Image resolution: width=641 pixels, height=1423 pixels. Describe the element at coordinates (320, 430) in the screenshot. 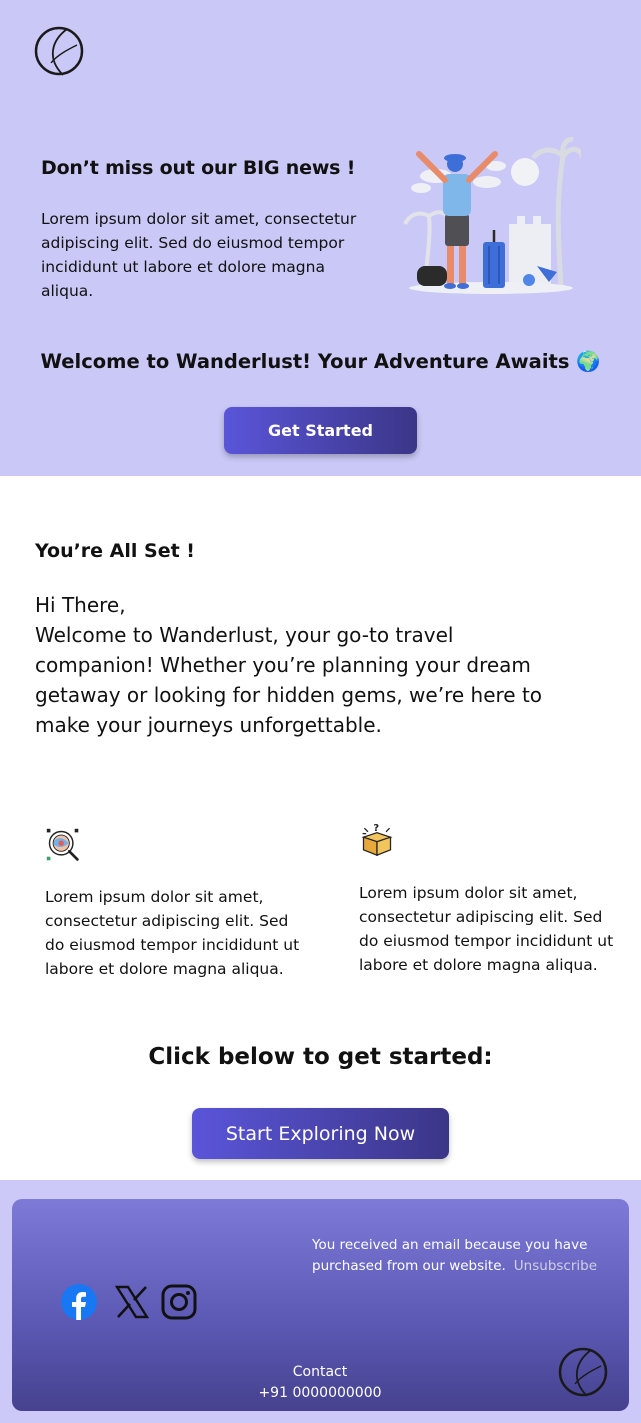

I see `get-started-button: Get Started` at that location.